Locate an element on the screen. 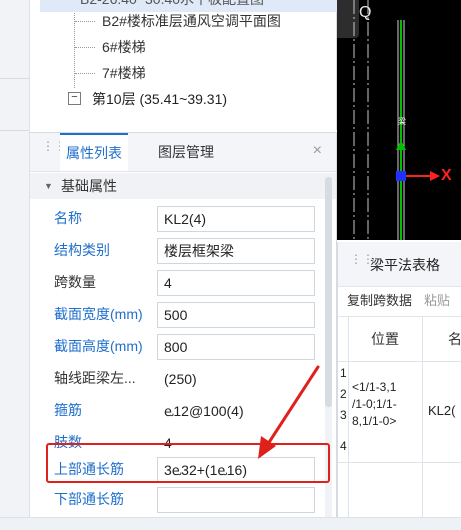 This screenshot has height=530, width=461. tab-property-list: 属性列表 is located at coordinates (94, 152).